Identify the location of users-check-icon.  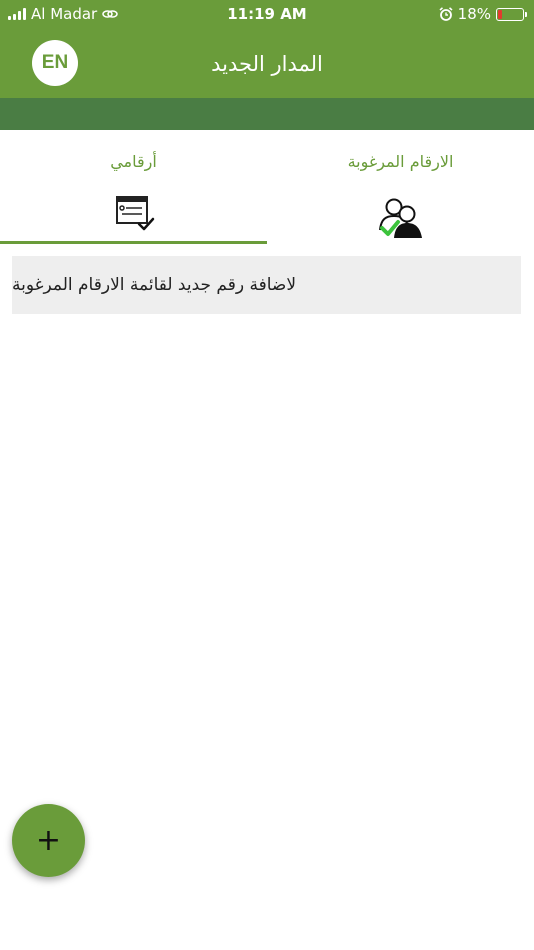
(400, 218).